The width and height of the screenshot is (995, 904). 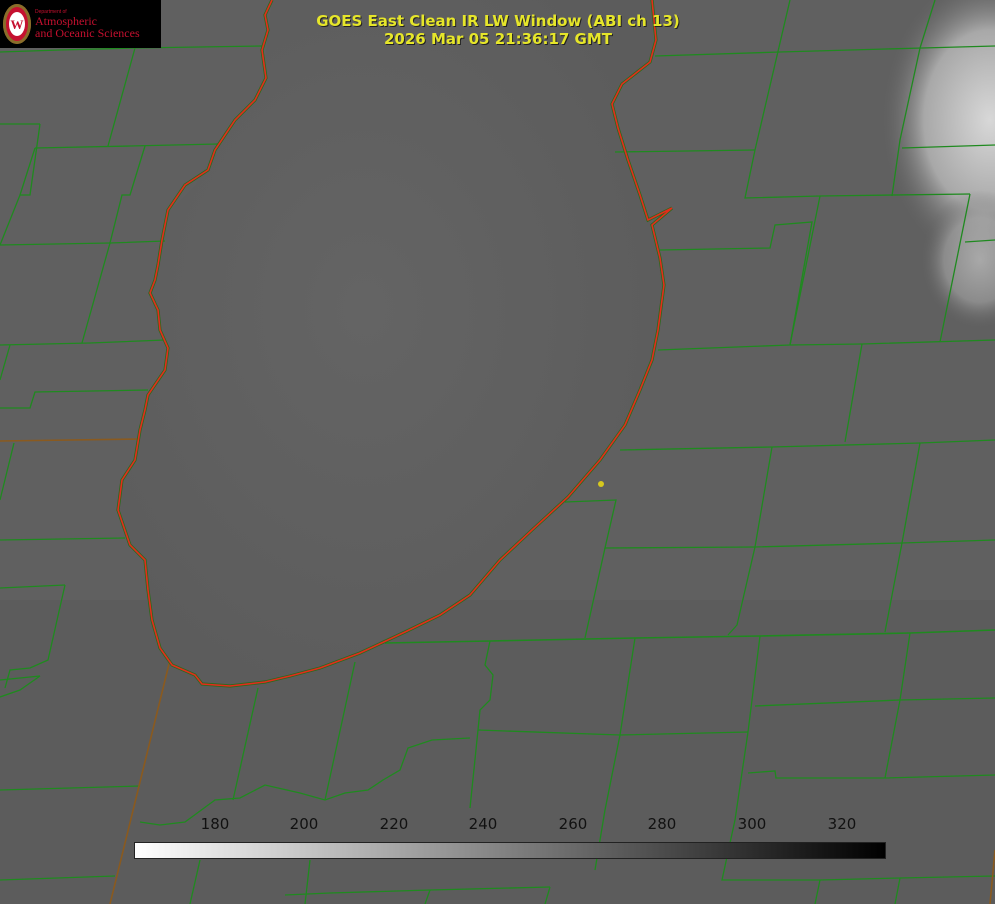 I want to click on temperature-colorbar, so click(x=510, y=850).